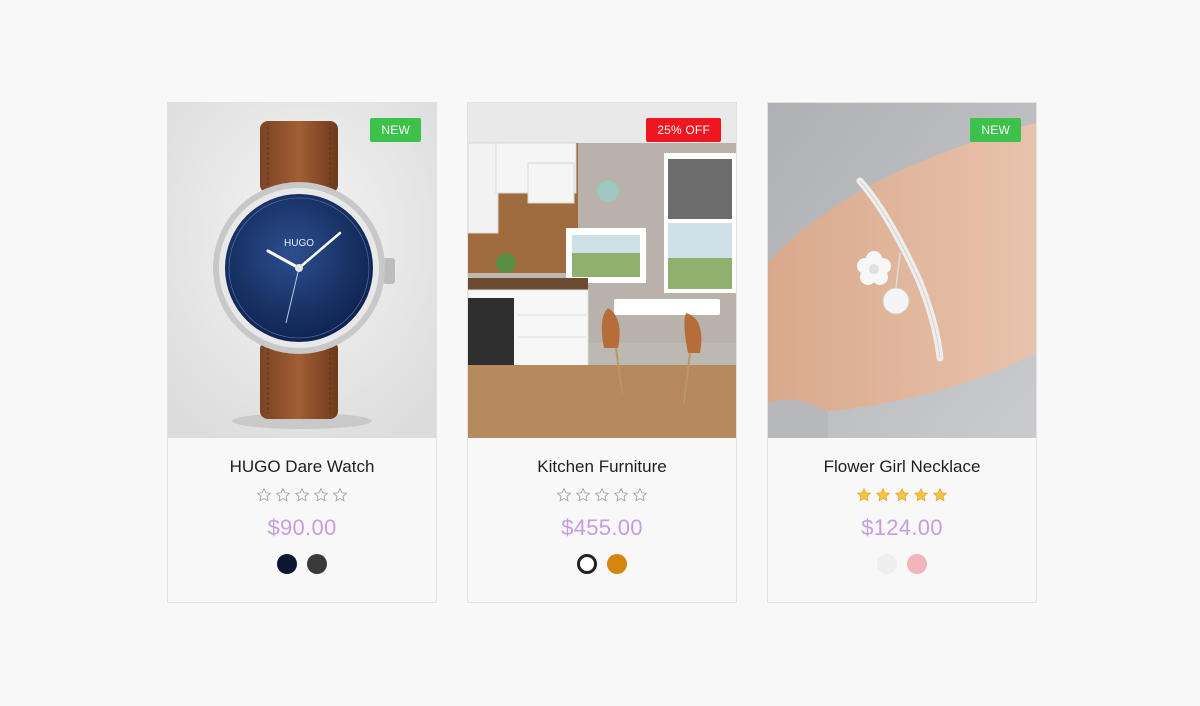  Describe the element at coordinates (287, 564) in the screenshot. I see `color-swatch-navy` at that location.